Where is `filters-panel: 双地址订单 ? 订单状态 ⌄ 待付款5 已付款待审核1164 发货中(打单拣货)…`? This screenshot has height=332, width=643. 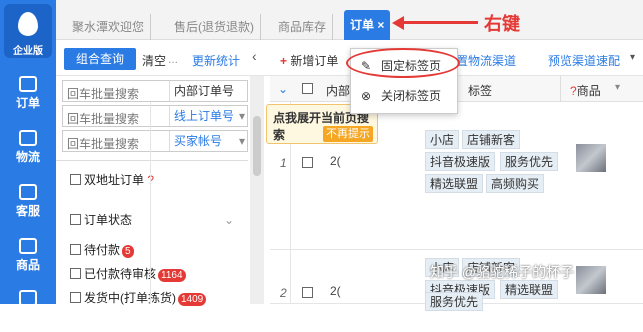 filters-panel: 双地址订单 ? 订单状态 ⌄ 待付款5 已付款待审核1164 发货中(打单拣货)… is located at coordinates (152, 233).